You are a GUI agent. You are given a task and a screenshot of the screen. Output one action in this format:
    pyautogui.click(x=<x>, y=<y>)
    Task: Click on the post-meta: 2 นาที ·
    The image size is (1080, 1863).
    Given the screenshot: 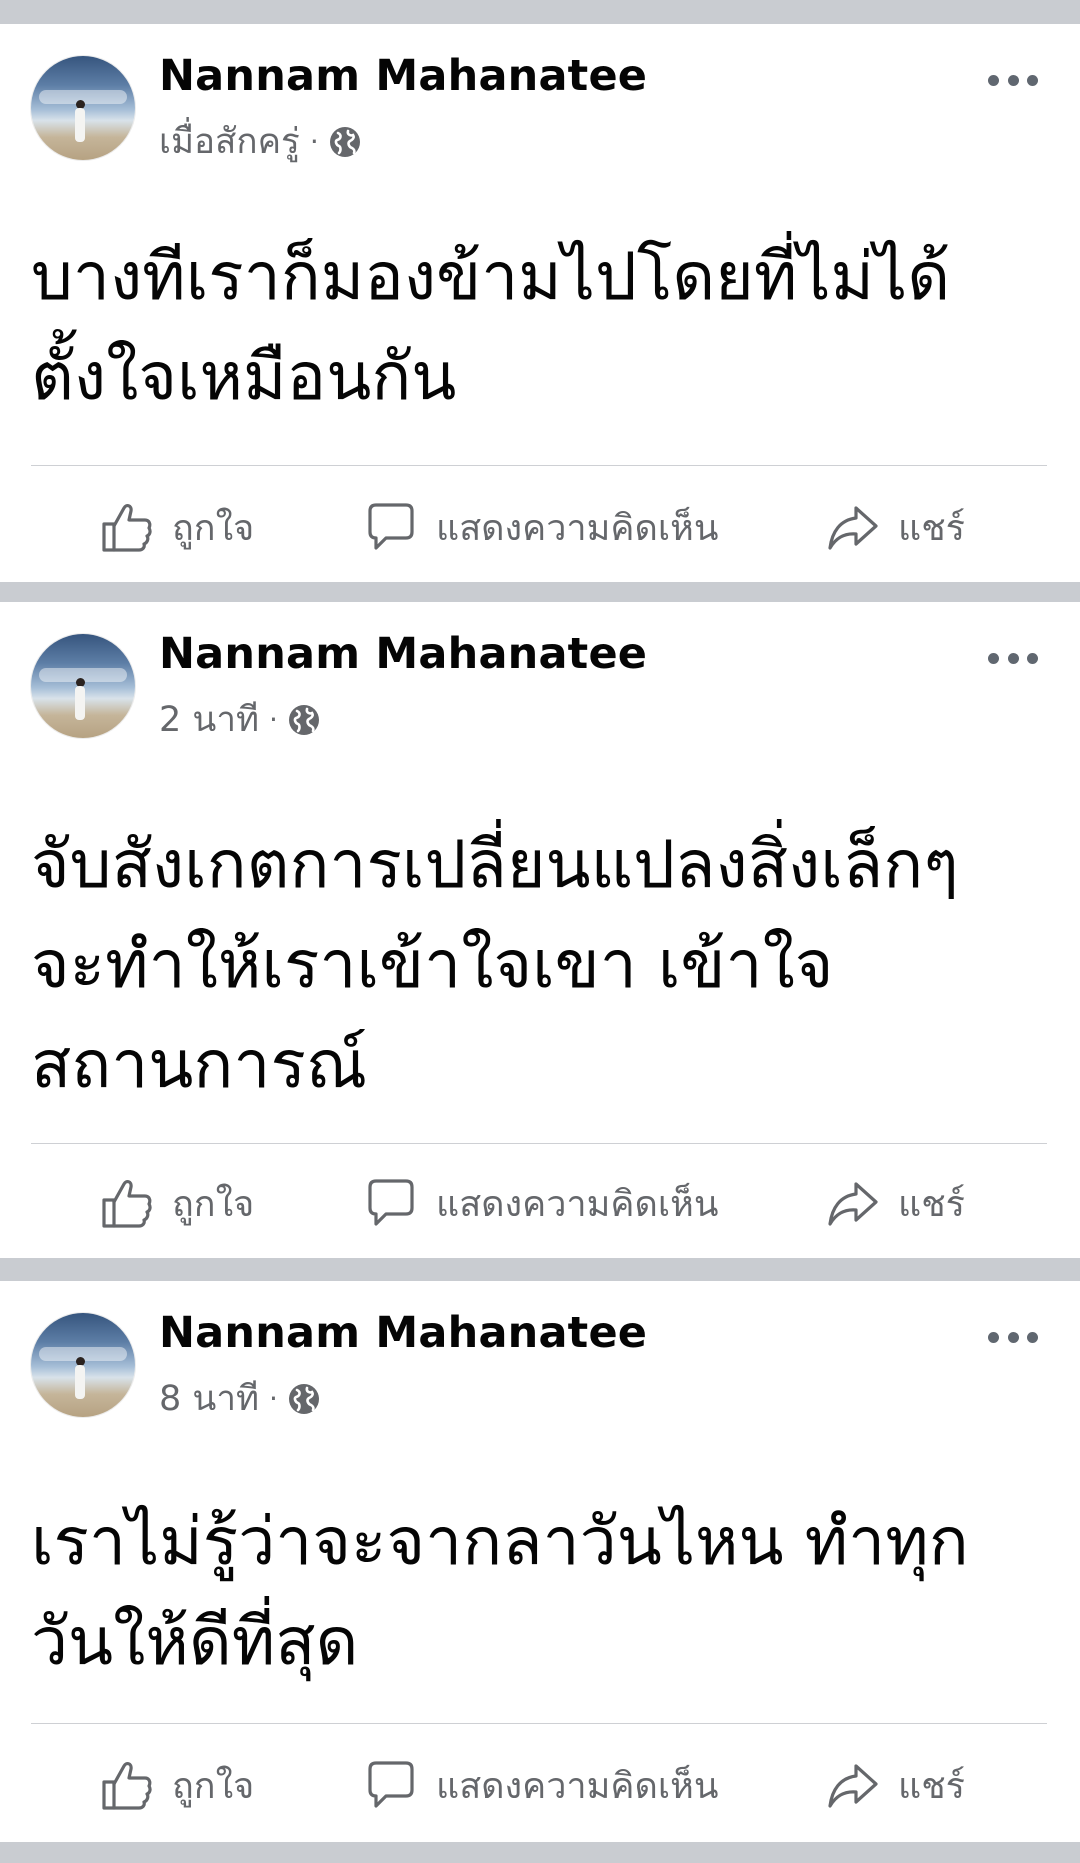 What is the action you would take?
    pyautogui.click(x=239, y=720)
    